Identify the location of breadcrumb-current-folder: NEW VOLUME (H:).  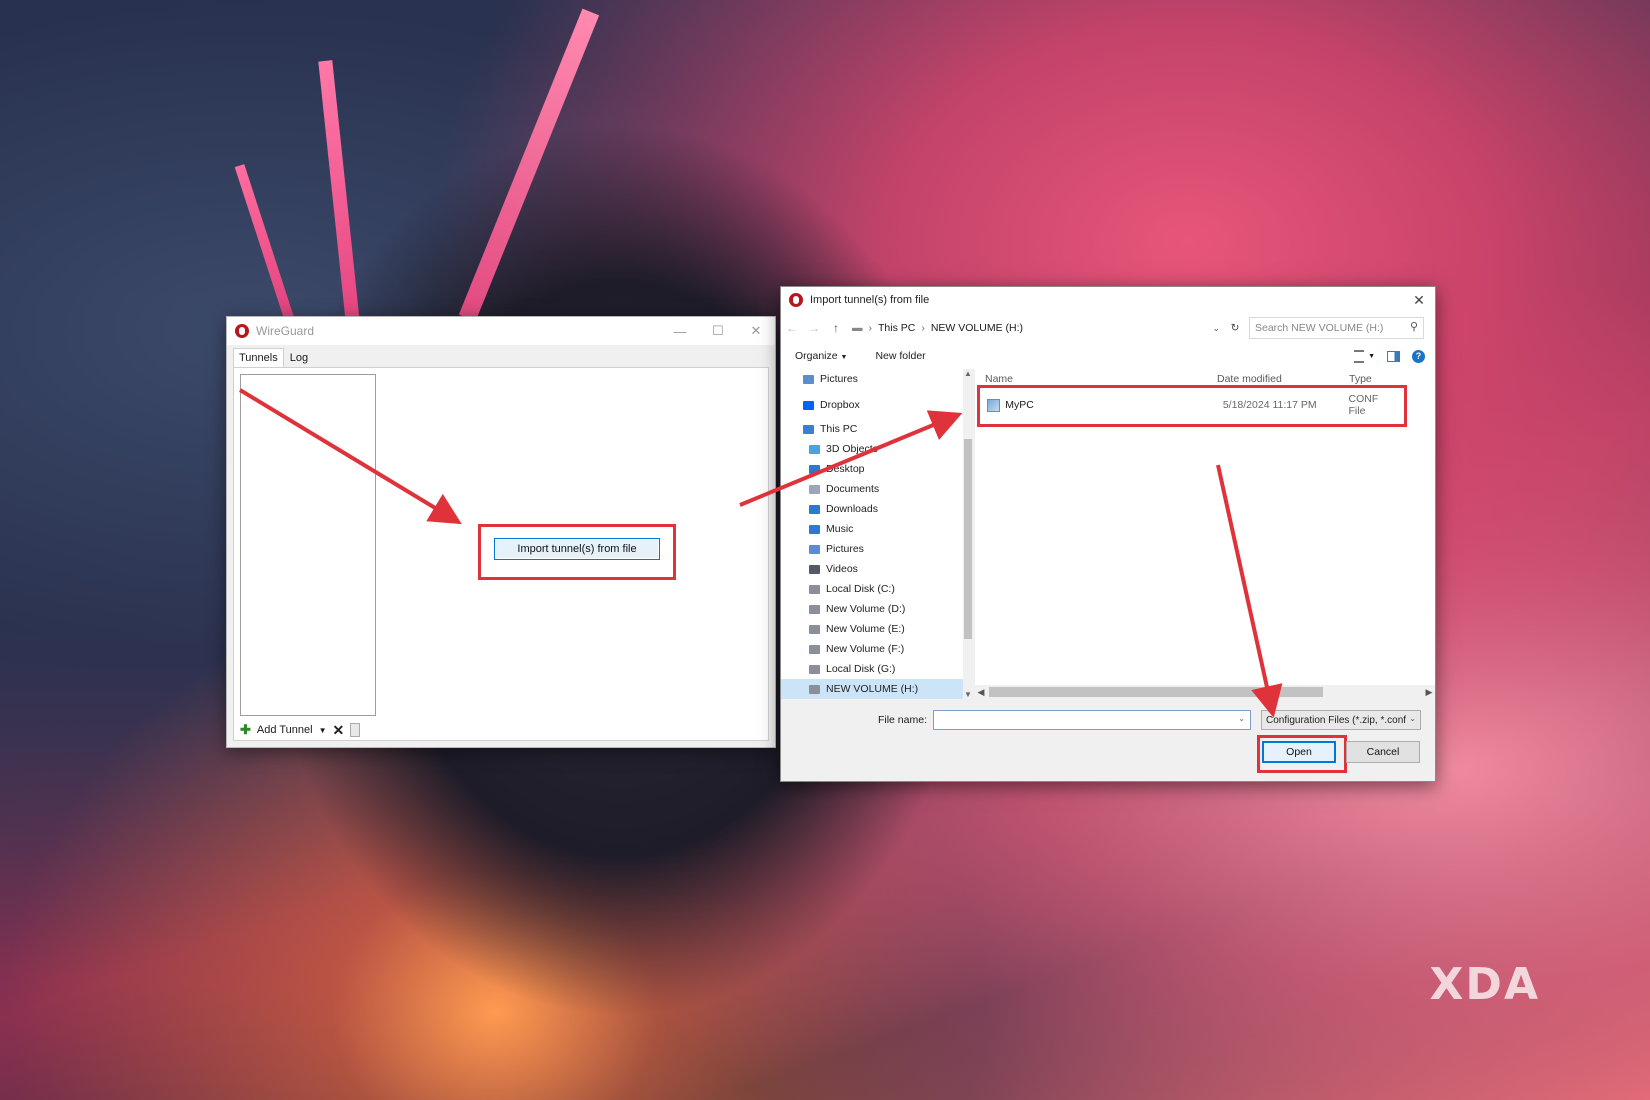
(977, 328).